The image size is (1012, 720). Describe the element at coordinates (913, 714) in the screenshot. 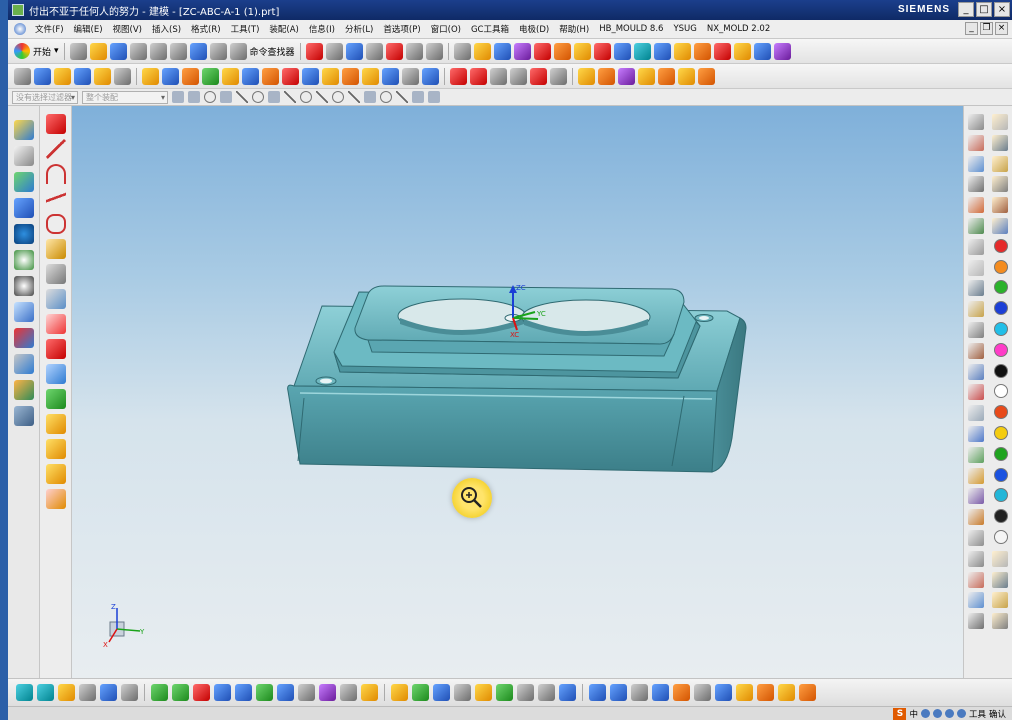

I see `ime-mode: 中` at that location.